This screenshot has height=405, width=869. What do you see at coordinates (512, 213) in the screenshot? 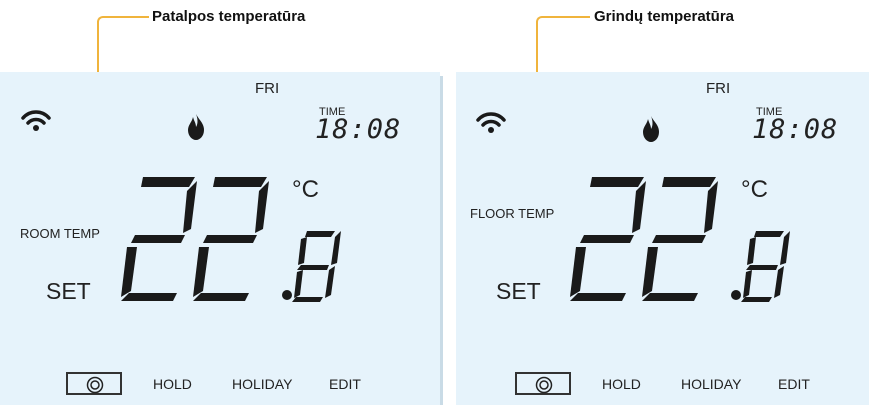
I see `floor-temp-label: FLOOR TEMP` at bounding box center [512, 213].